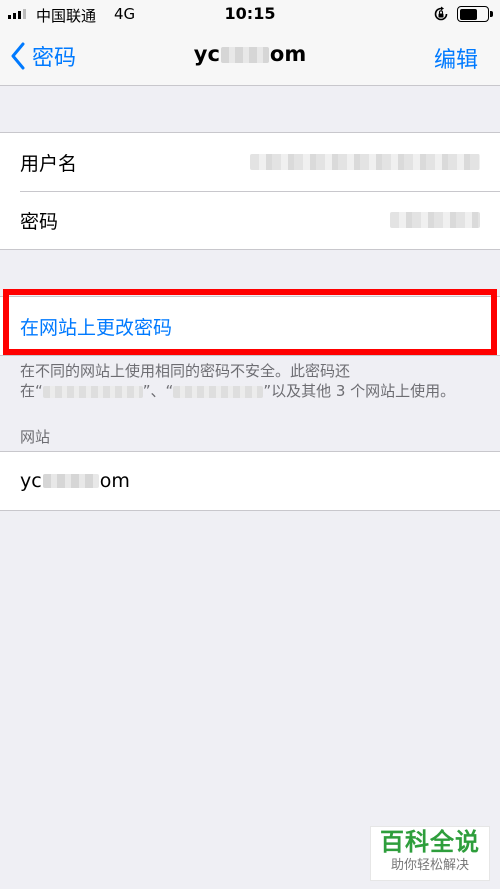 The height and width of the screenshot is (889, 500). I want to click on websites-group: yc om, so click(250, 481).